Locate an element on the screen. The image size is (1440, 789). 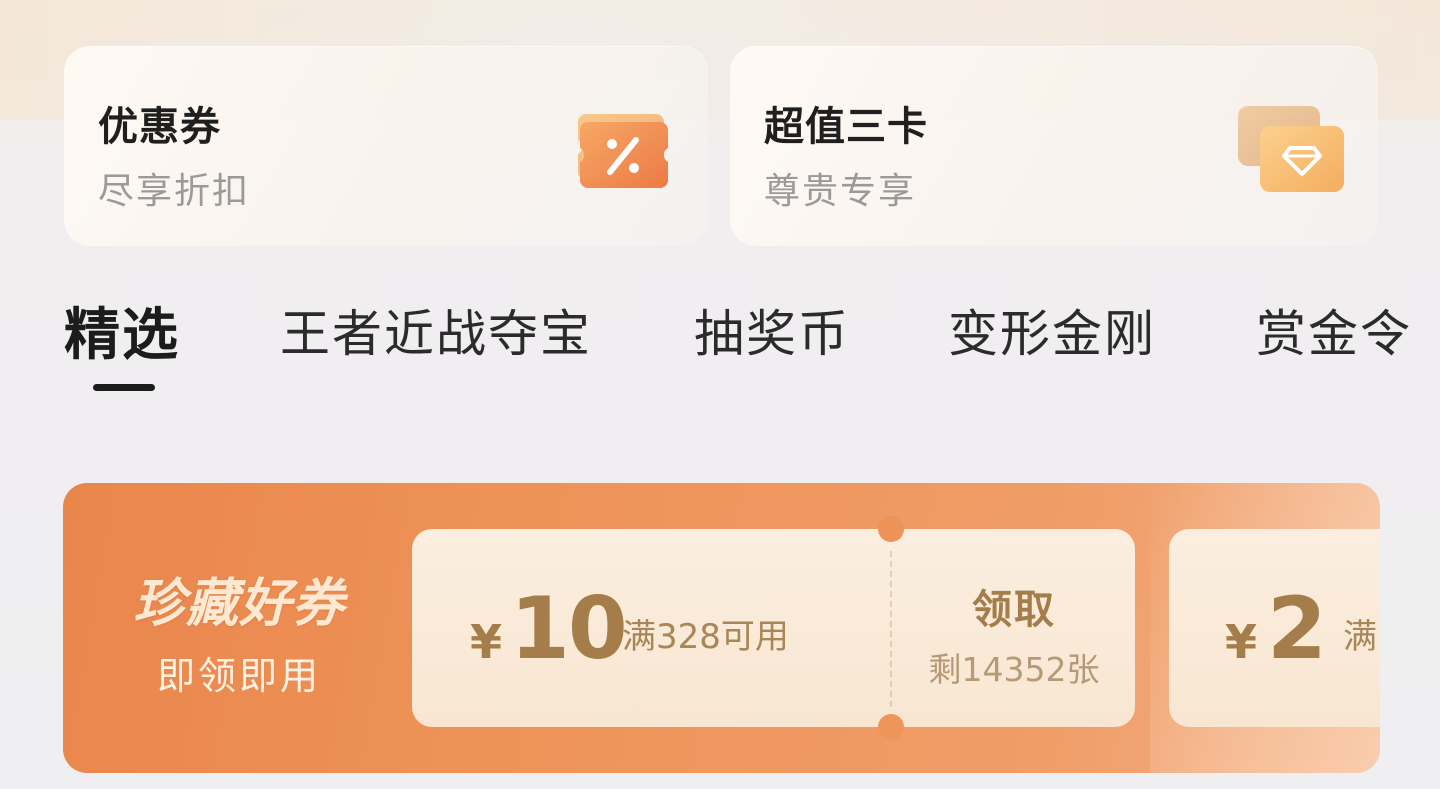
card-subtitle: 尽享折扣 is located at coordinates (174, 191).